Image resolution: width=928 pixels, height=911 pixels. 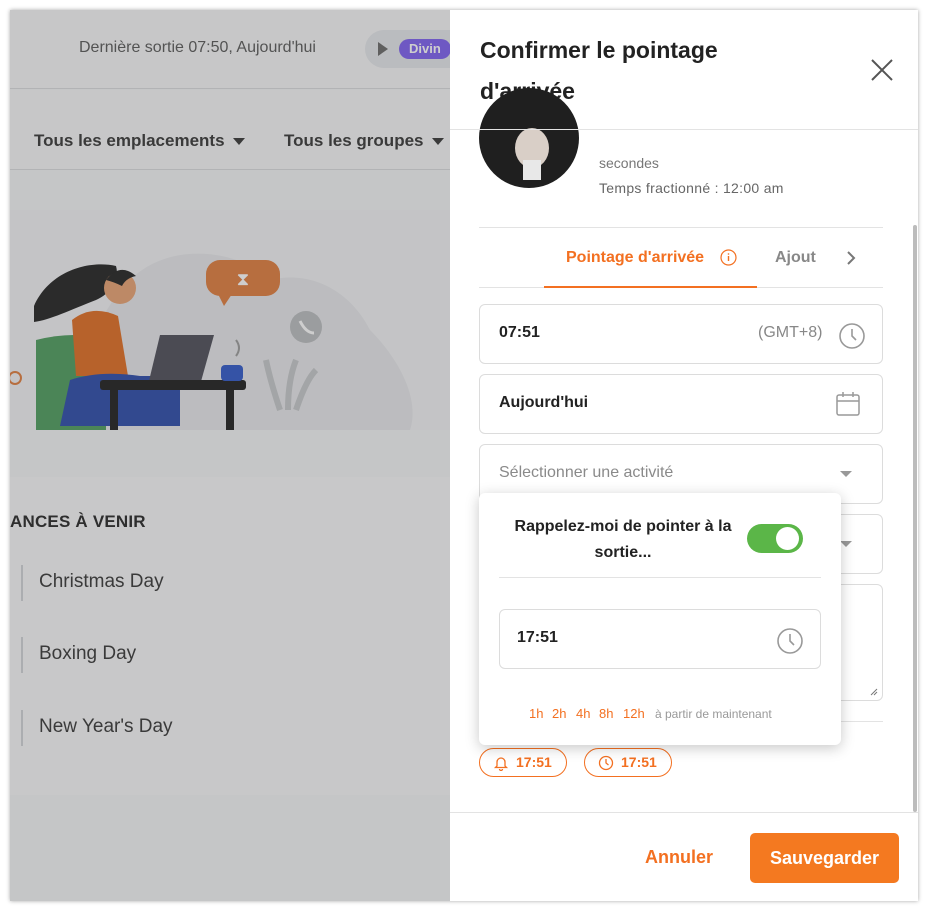 What do you see at coordinates (606, 713) in the screenshot?
I see `quick-8h: 8h` at bounding box center [606, 713].